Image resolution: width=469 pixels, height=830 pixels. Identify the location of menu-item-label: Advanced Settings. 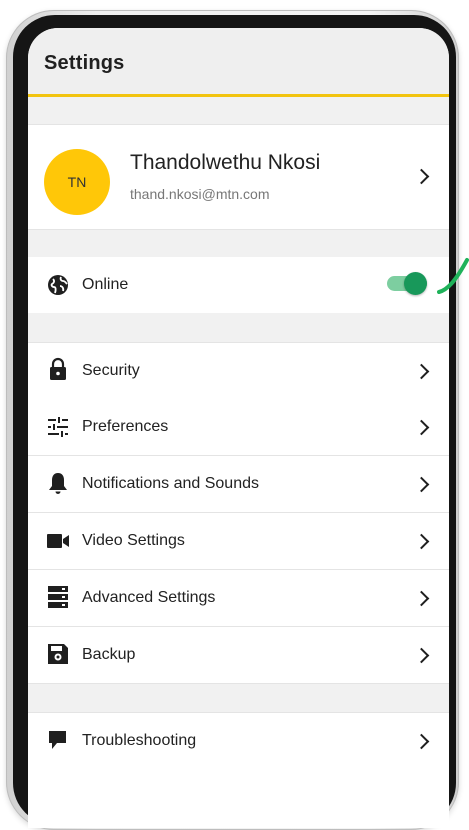
(149, 597).